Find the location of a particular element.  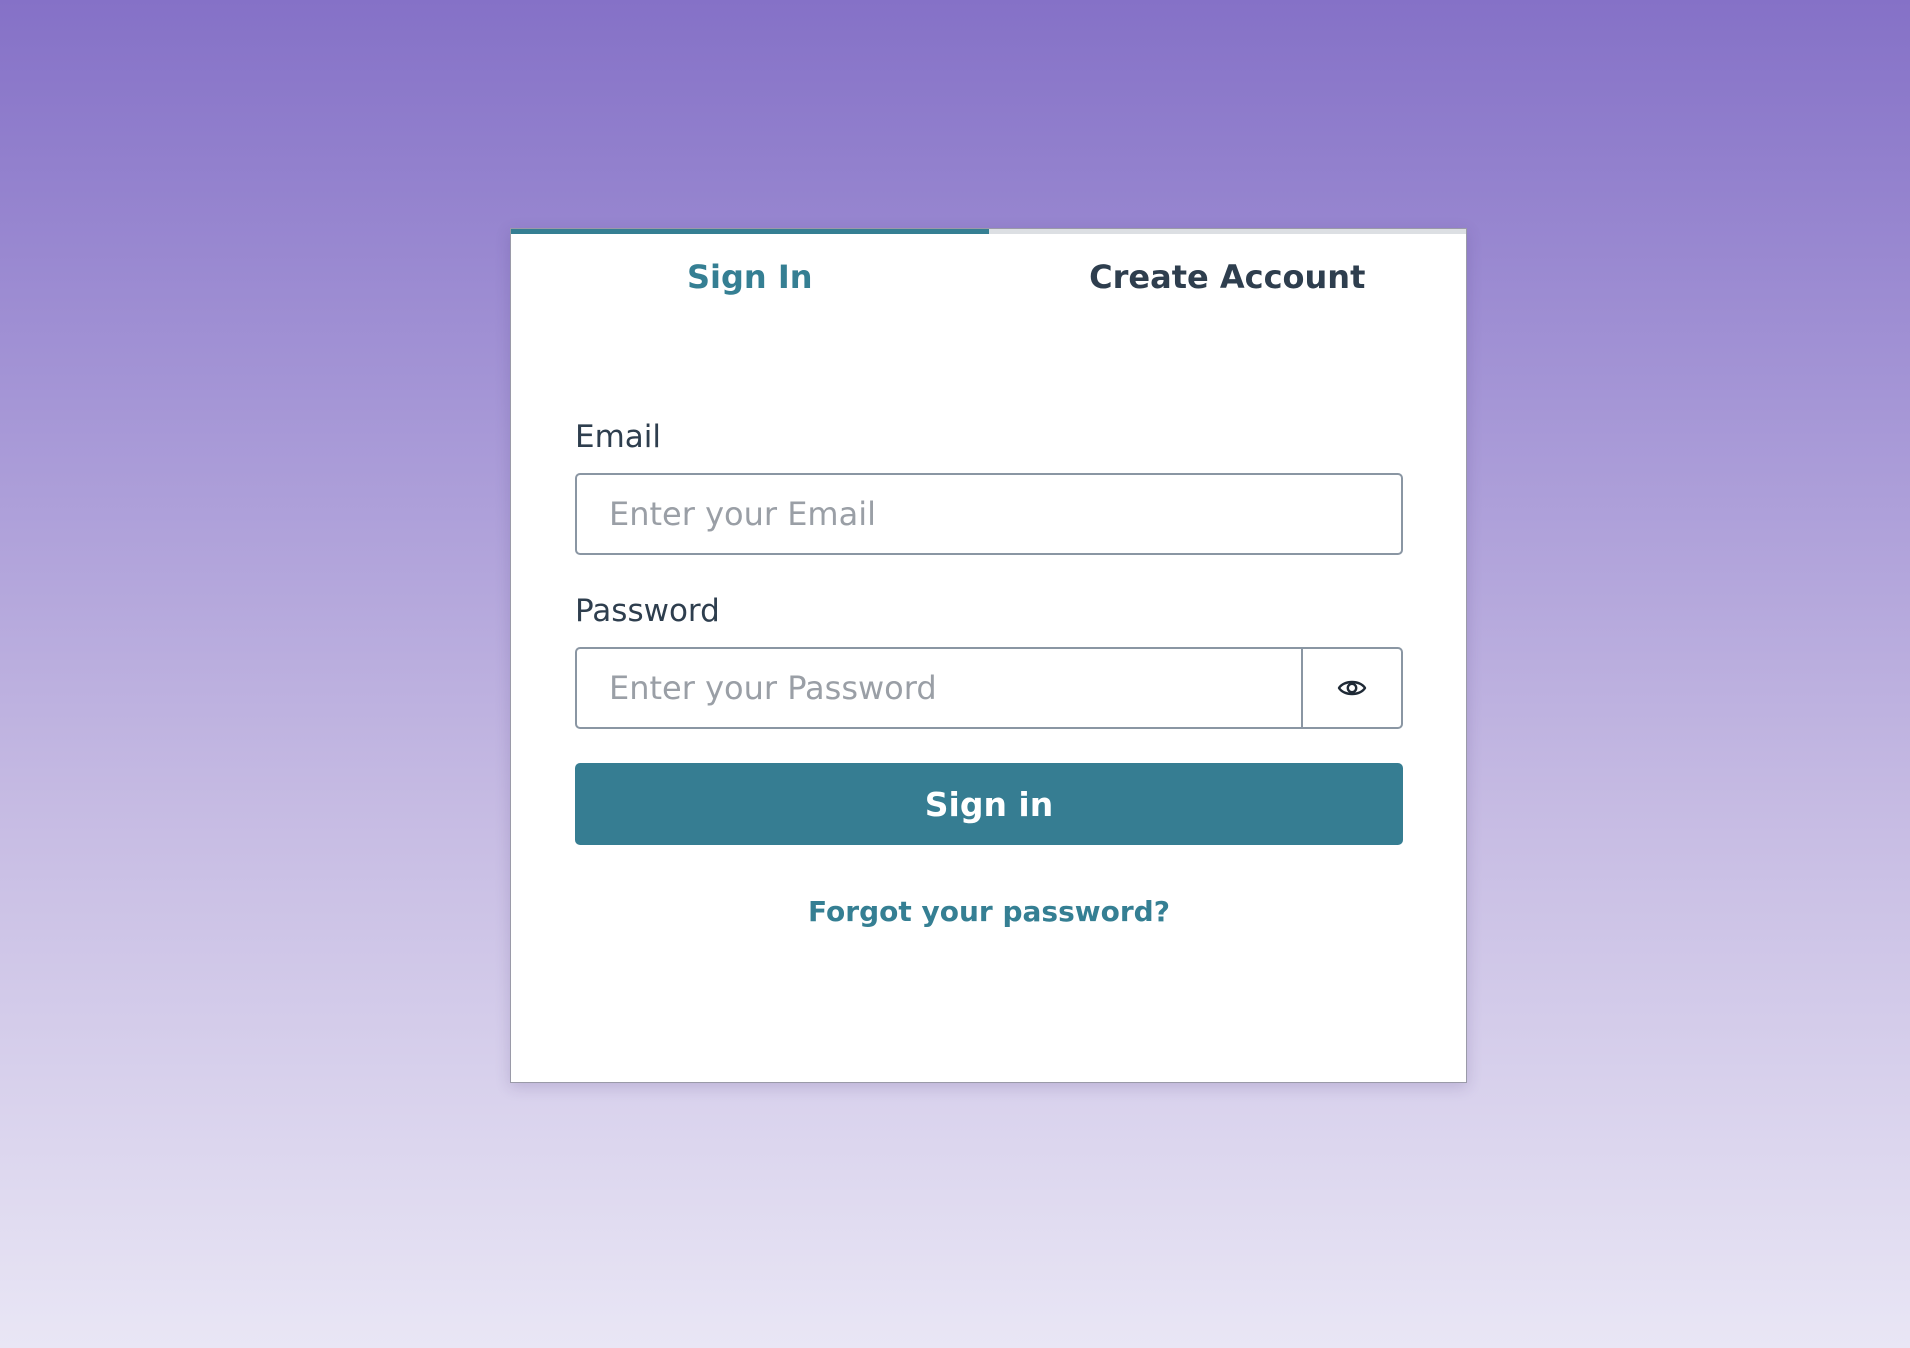

password-input is located at coordinates (939, 688).